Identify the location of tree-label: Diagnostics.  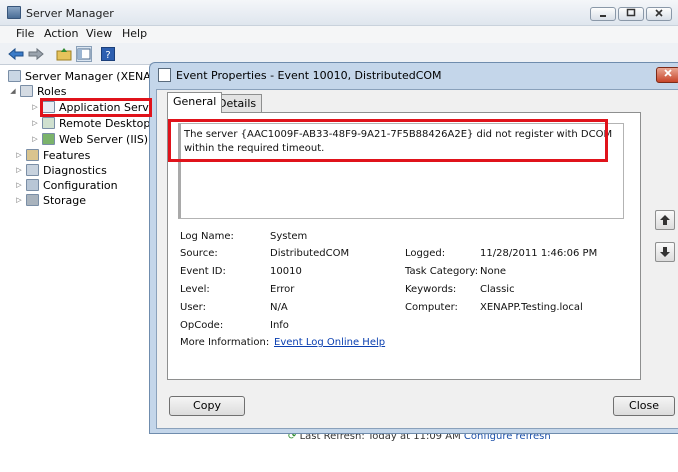
(75, 170).